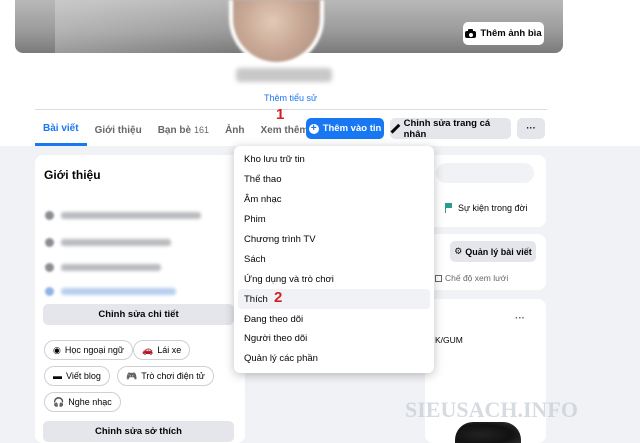 This screenshot has height=443, width=640. What do you see at coordinates (88, 350) in the screenshot?
I see `hobby-chip: ◉ Học ngoại ngữ` at bounding box center [88, 350].